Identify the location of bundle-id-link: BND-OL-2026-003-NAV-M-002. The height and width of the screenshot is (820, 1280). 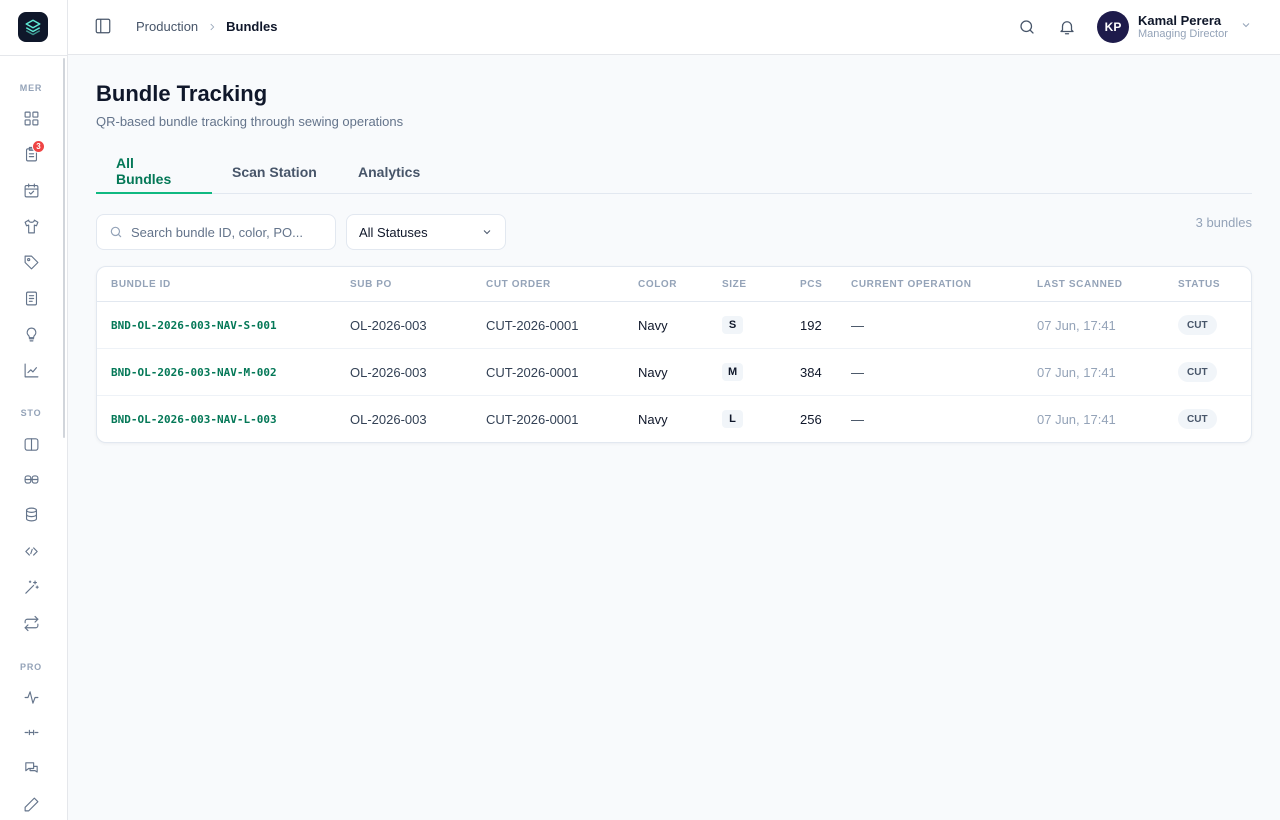
(194, 372).